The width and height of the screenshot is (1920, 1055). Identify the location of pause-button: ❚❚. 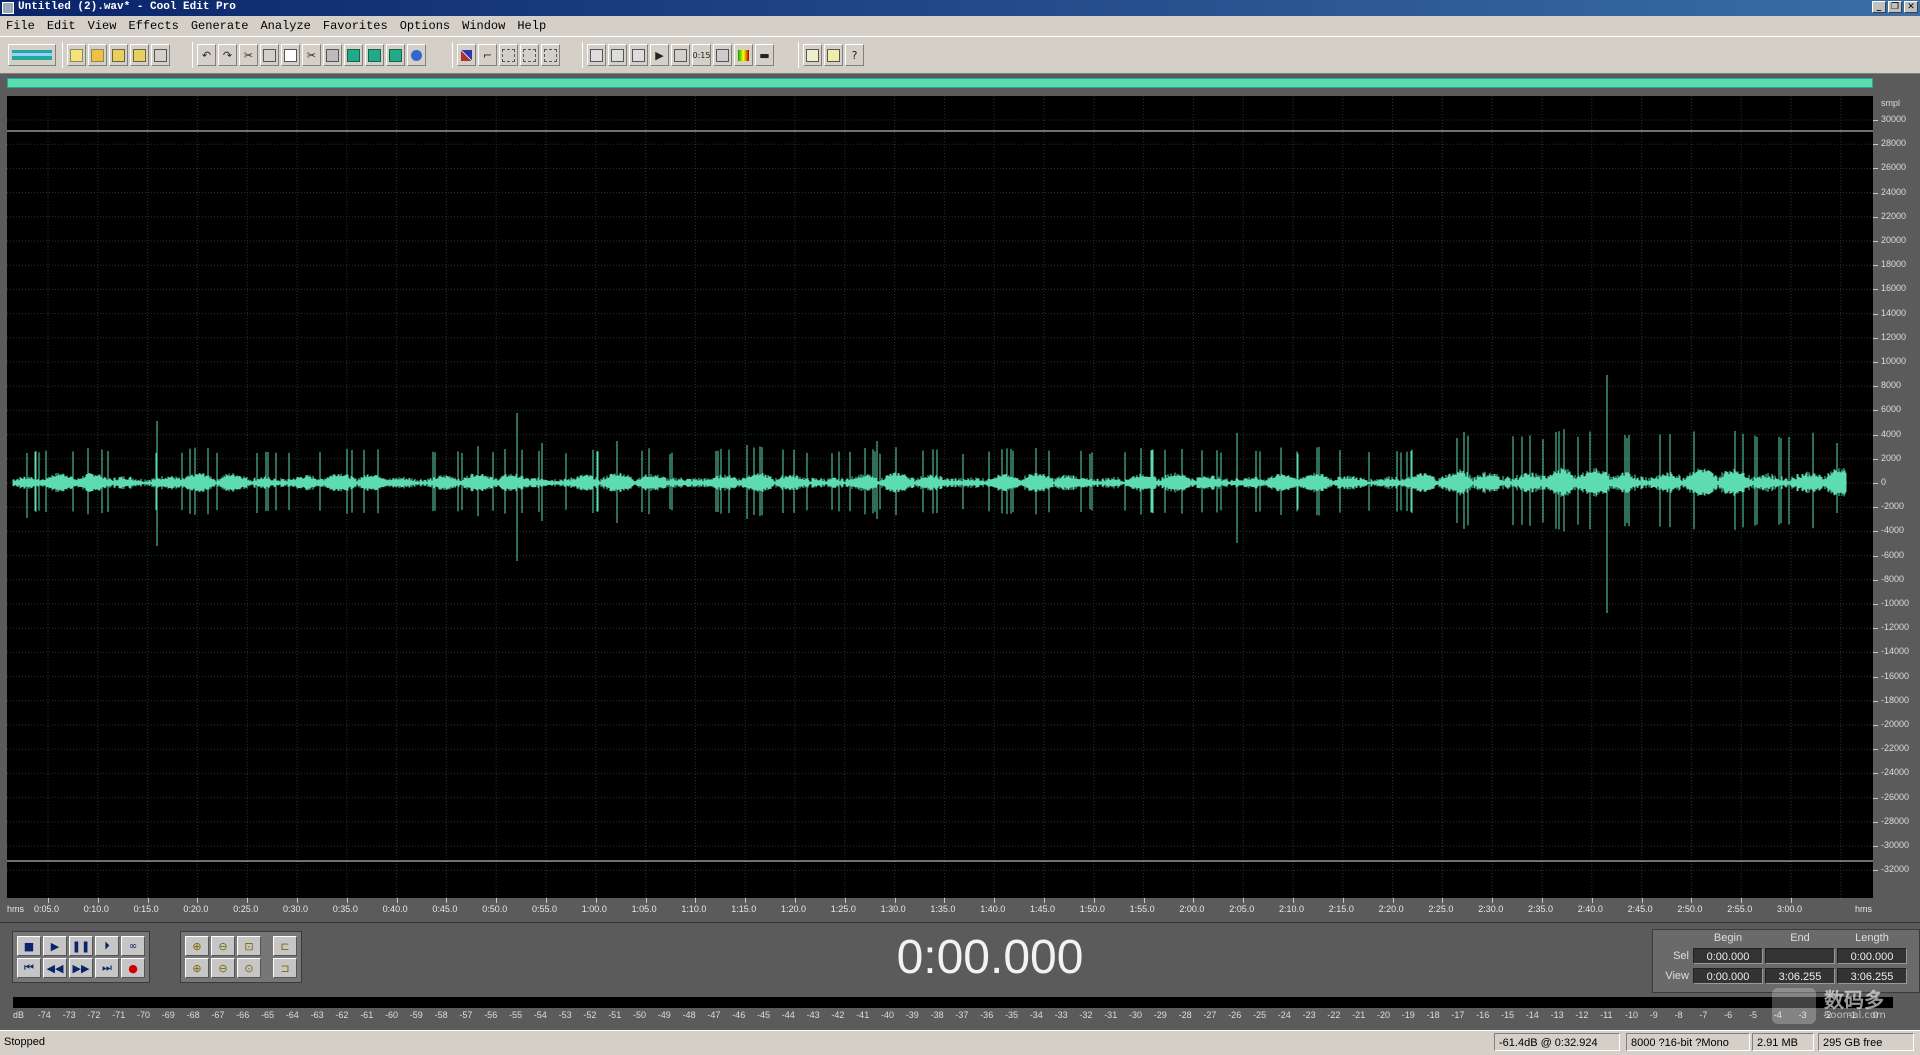
(81, 946).